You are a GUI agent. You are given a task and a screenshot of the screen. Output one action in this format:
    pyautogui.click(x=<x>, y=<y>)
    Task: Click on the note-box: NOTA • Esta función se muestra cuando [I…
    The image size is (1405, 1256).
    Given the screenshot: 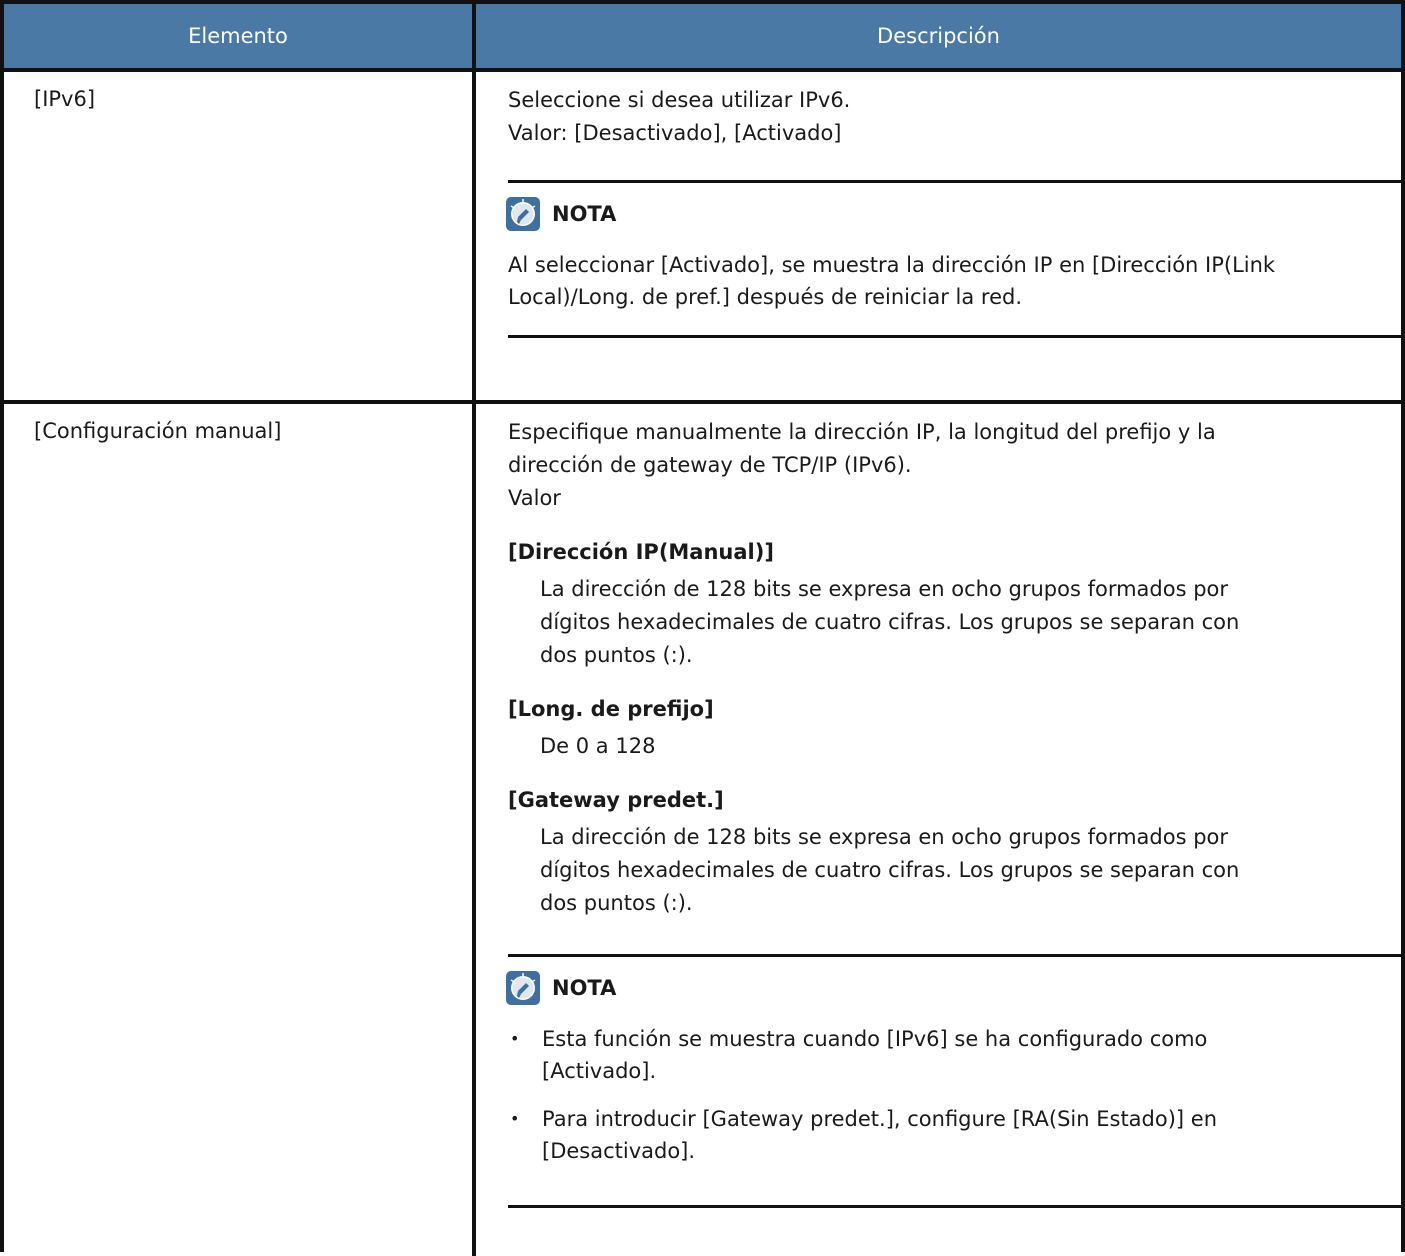 What is the action you would take?
    pyautogui.click(x=953, y=1081)
    